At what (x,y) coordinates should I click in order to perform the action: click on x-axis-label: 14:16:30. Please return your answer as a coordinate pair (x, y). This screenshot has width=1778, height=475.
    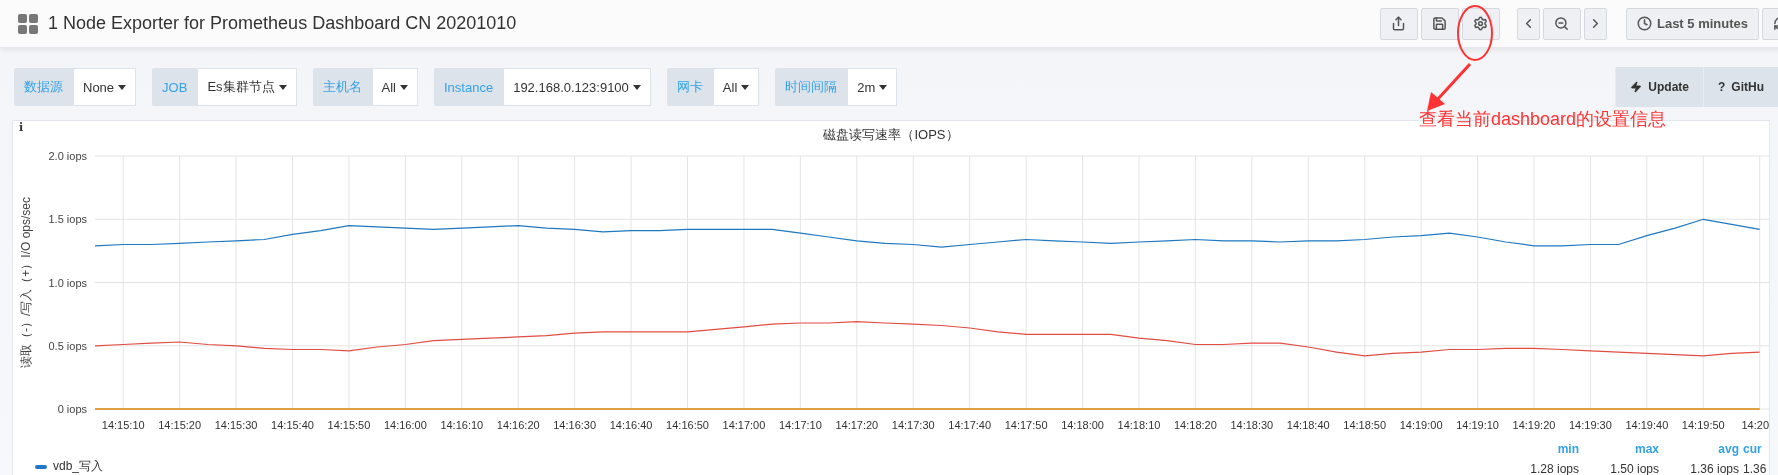
    Looking at the image, I should click on (575, 425).